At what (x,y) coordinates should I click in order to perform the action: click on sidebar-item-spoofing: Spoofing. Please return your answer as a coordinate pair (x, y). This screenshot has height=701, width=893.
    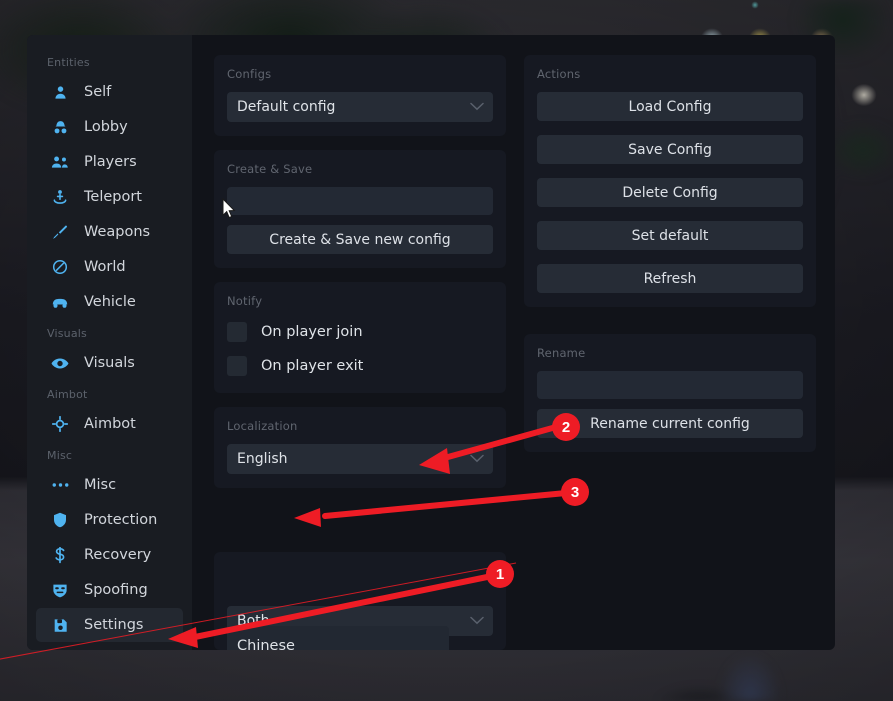
    Looking at the image, I should click on (109, 590).